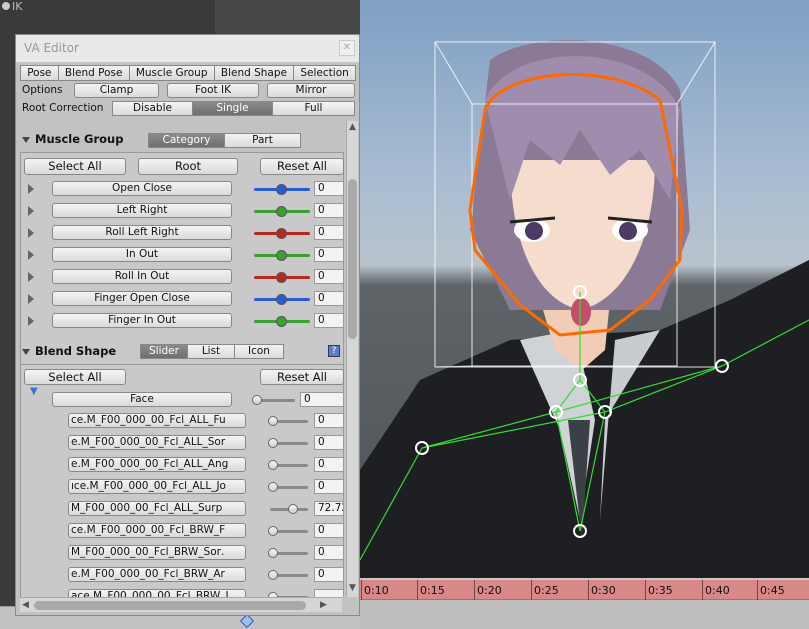  What do you see at coordinates (6, 6) in the screenshot?
I see `ik-toggle-icon` at bounding box center [6, 6].